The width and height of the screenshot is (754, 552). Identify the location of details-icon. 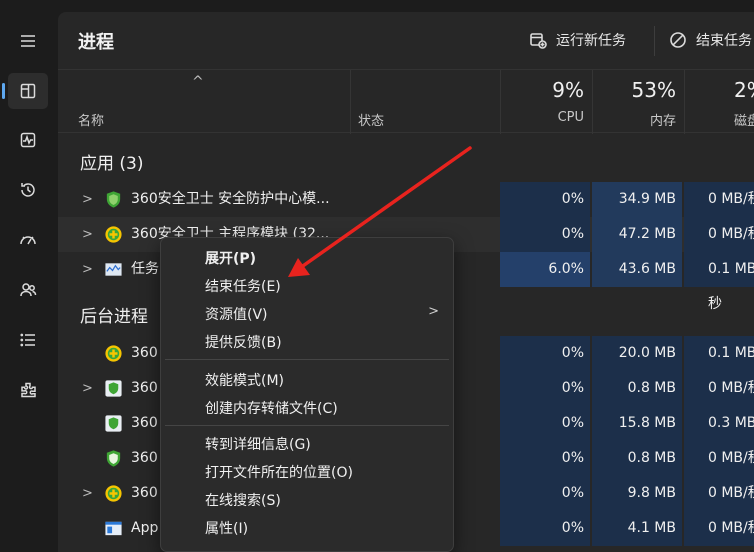
(28, 340).